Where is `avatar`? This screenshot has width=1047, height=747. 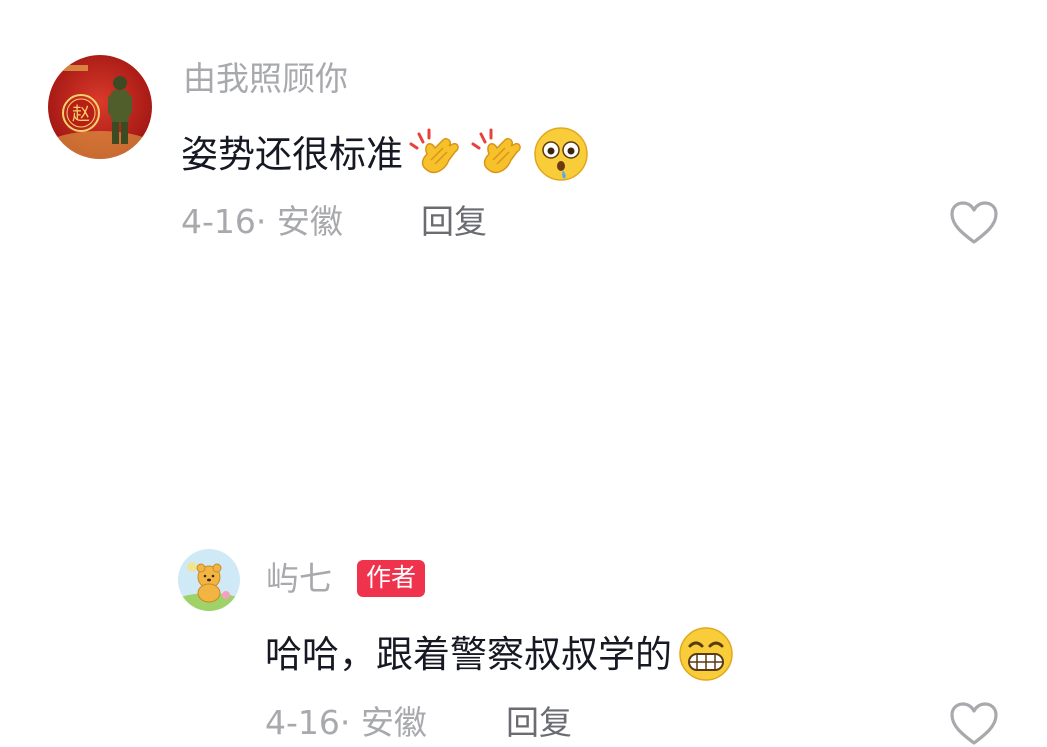 avatar is located at coordinates (209, 580).